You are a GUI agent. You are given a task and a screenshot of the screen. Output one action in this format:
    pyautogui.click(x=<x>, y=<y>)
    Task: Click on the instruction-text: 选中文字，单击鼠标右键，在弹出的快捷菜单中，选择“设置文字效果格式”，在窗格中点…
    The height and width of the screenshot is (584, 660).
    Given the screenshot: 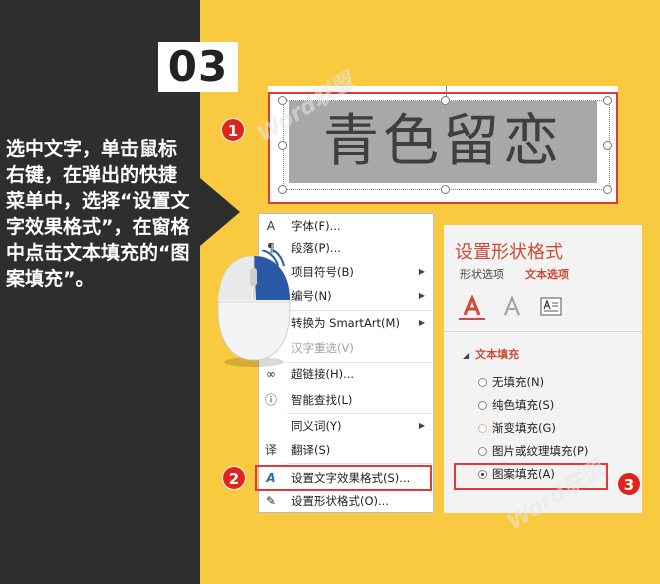 What is the action you would take?
    pyautogui.click(x=98, y=214)
    